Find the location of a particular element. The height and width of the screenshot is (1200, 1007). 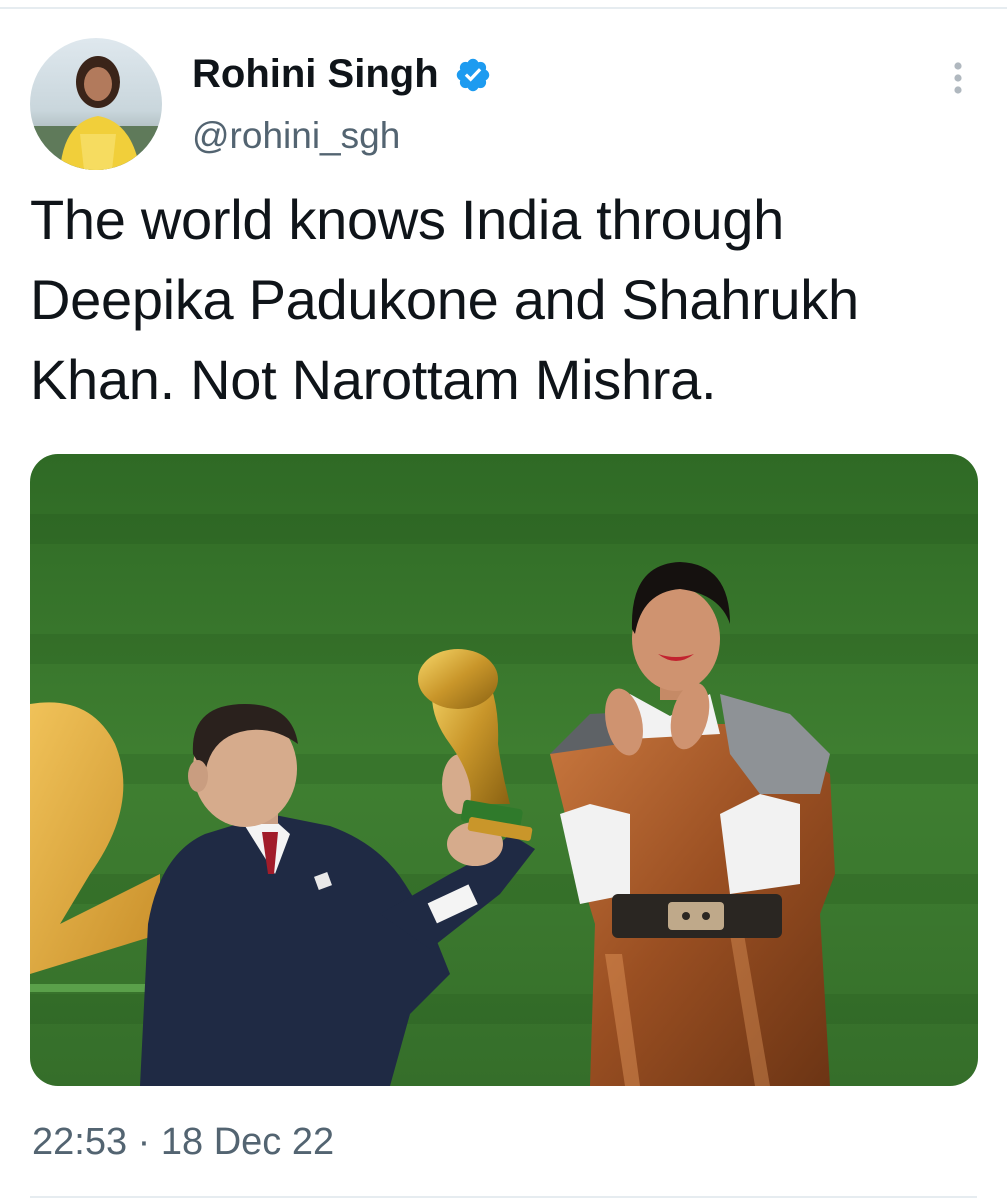

user-handle: @rohini_sgh is located at coordinates (296, 136).